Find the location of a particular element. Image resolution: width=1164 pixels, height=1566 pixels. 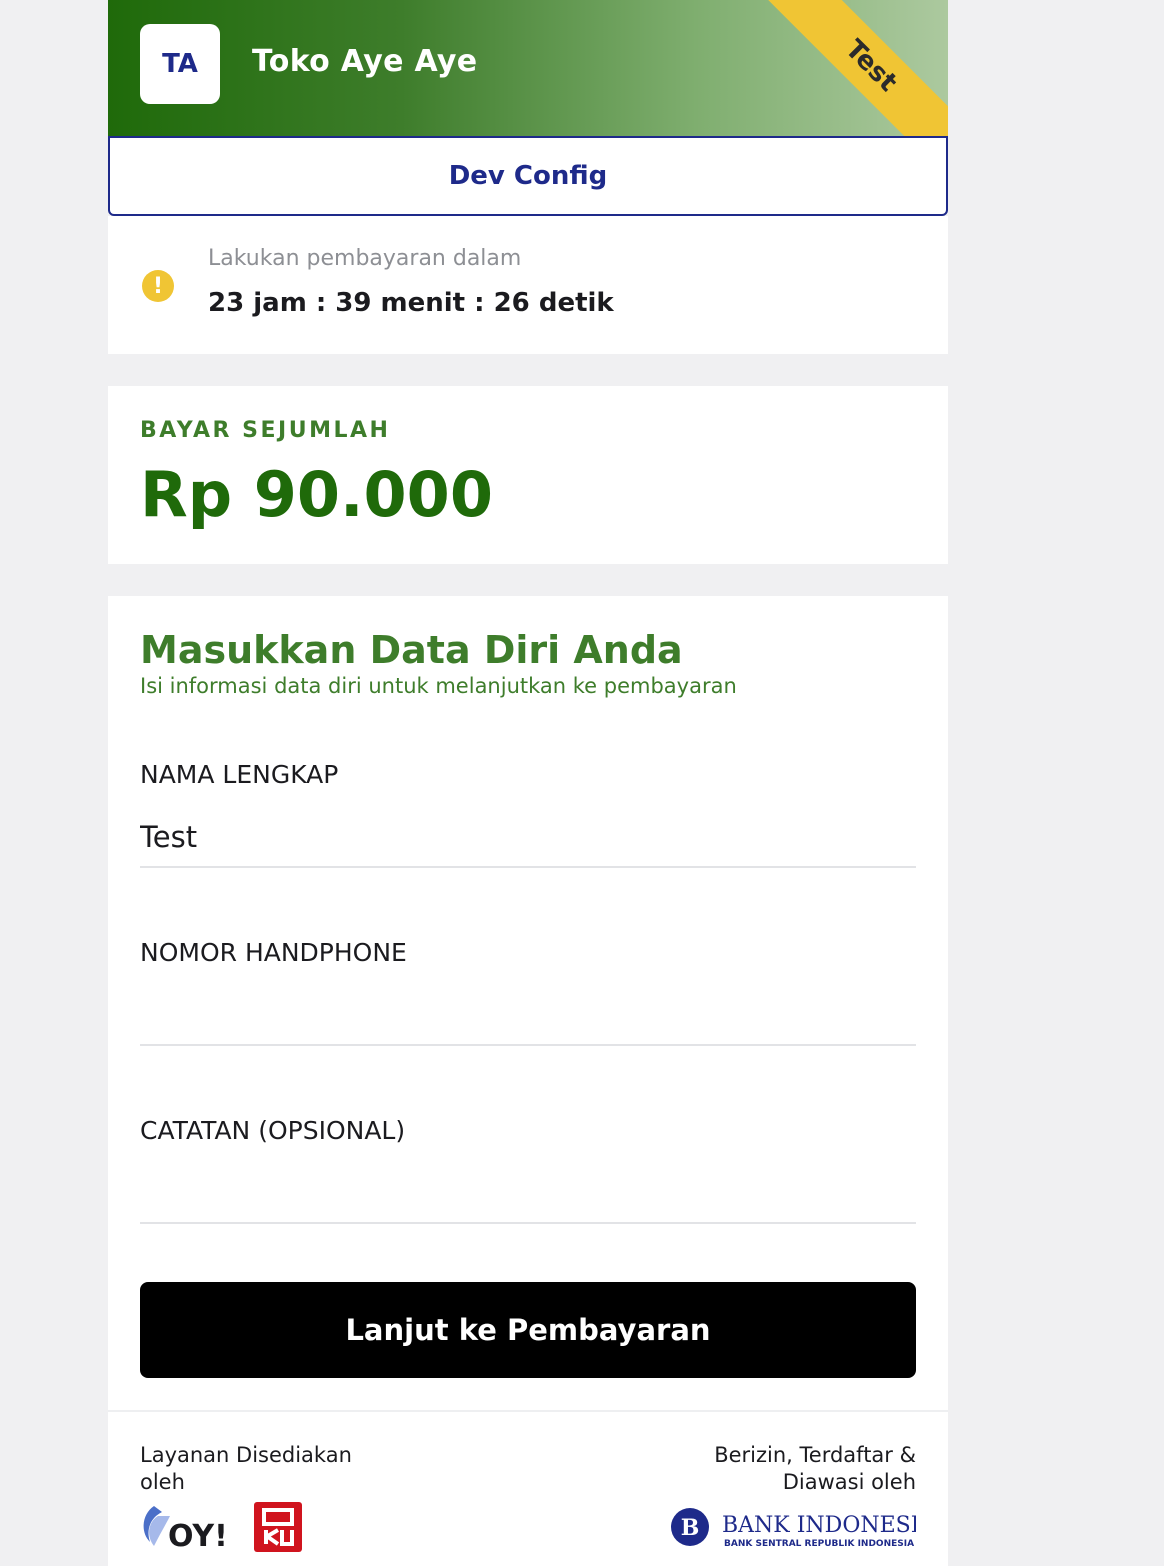

phone-field: NOMOR HANDPHONE is located at coordinates (528, 1013).